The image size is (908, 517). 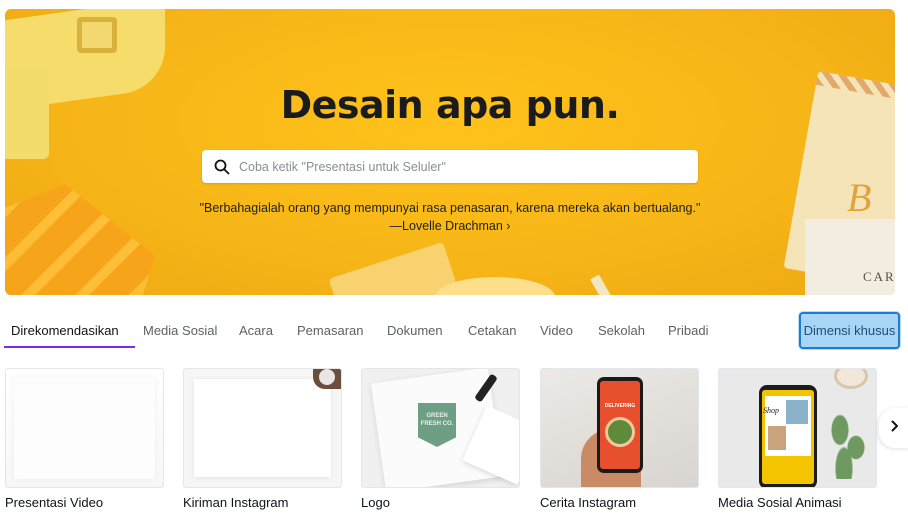 What do you see at coordinates (556, 330) in the screenshot?
I see `tab-video: Video` at bounding box center [556, 330].